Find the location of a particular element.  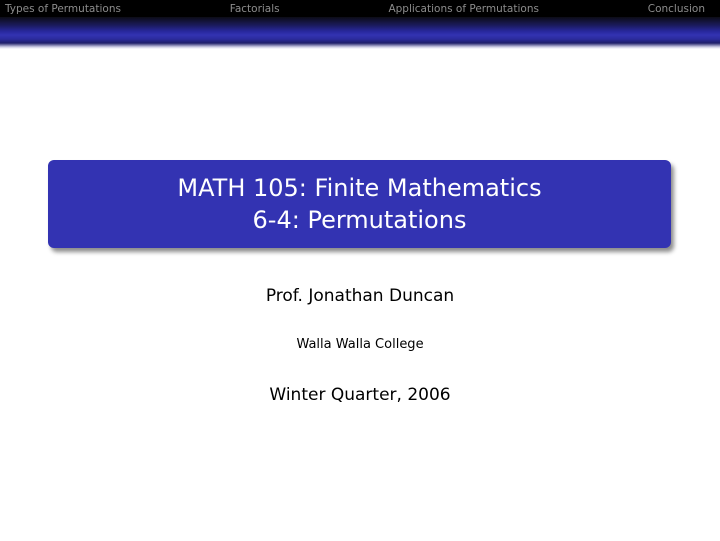

nav-item-conclusion: Conclusion is located at coordinates (676, 9).